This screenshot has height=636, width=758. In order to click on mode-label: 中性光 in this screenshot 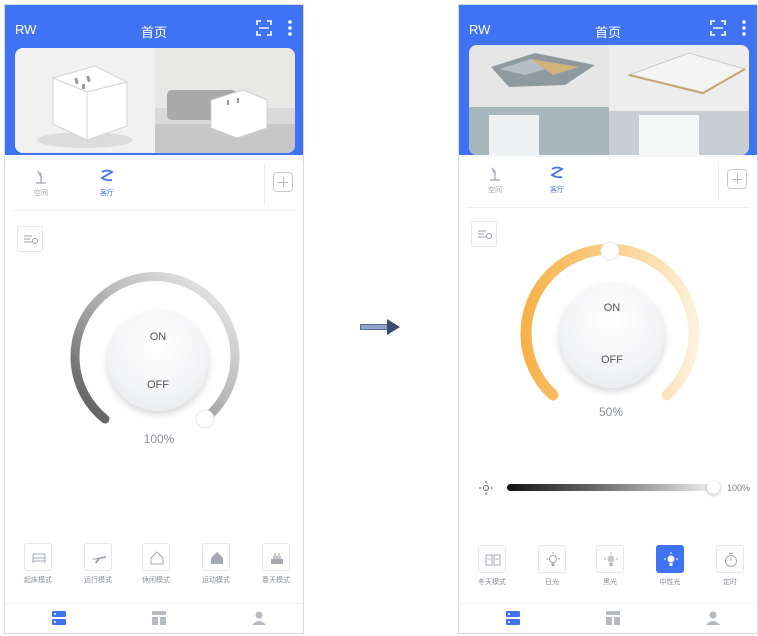, I will do `click(670, 582)`.